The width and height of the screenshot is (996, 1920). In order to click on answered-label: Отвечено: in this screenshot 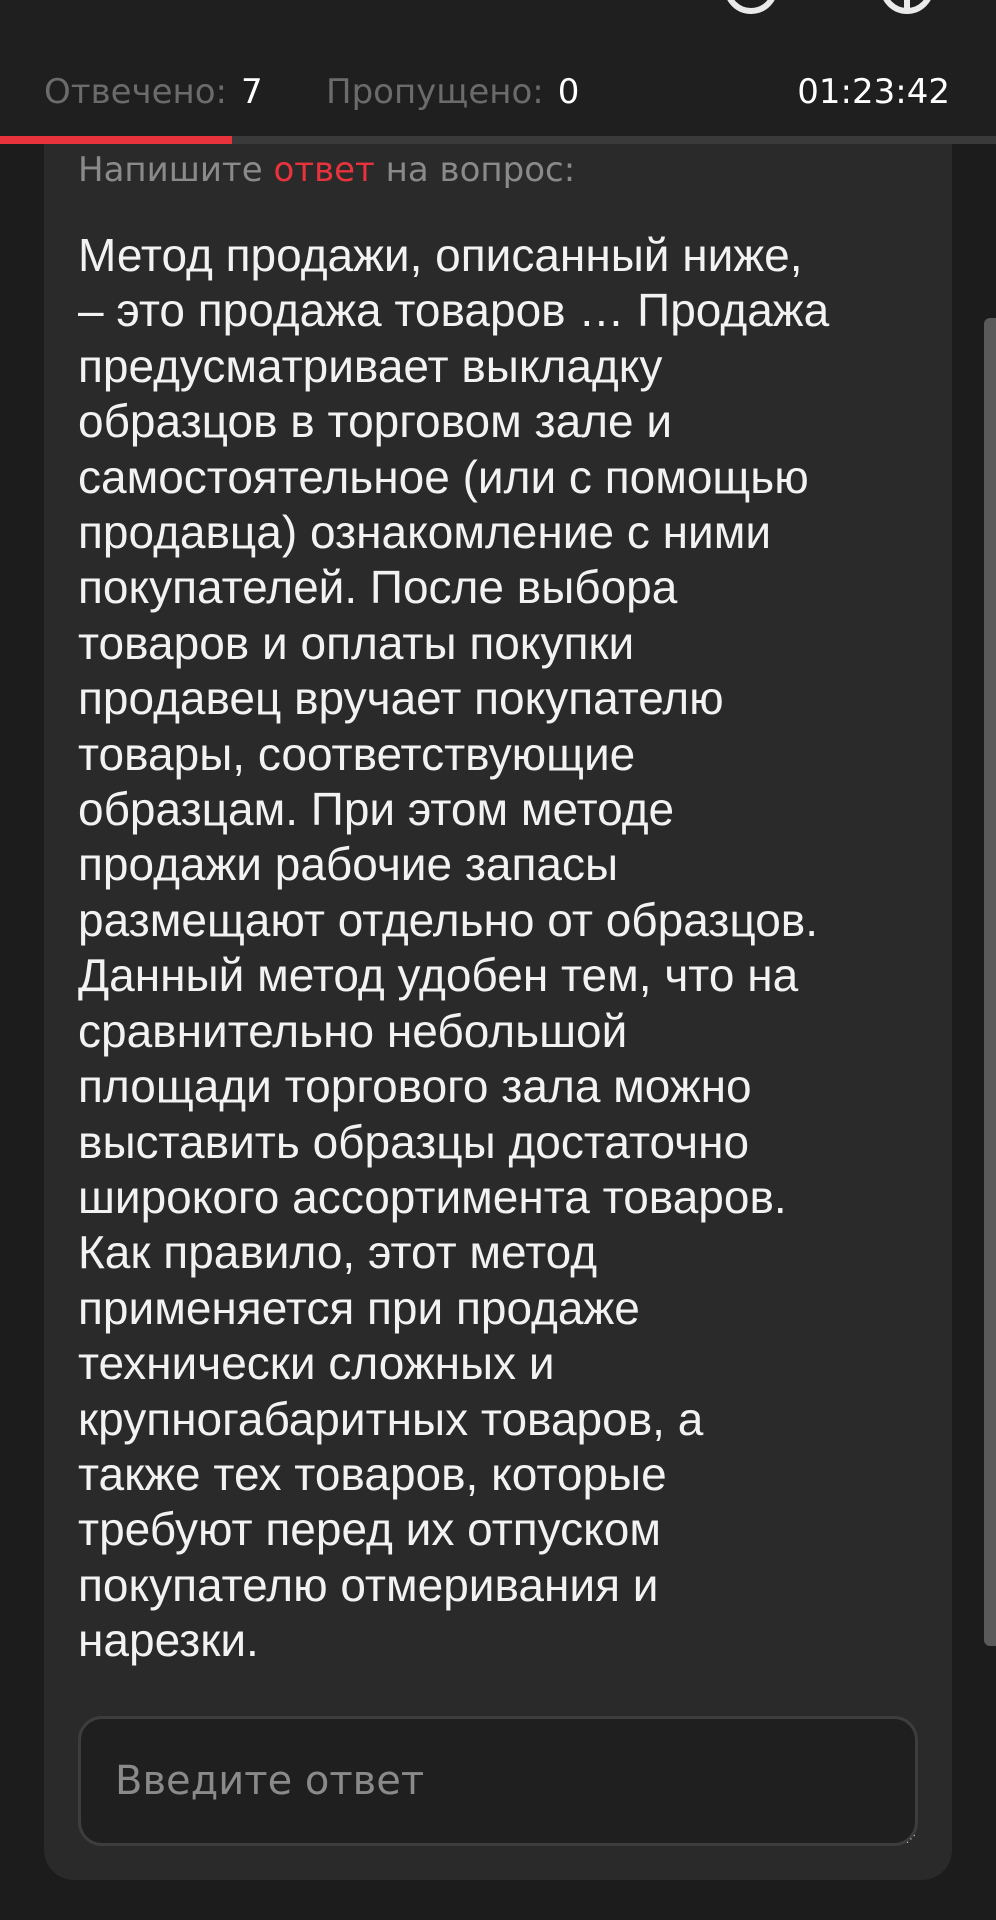, I will do `click(136, 92)`.